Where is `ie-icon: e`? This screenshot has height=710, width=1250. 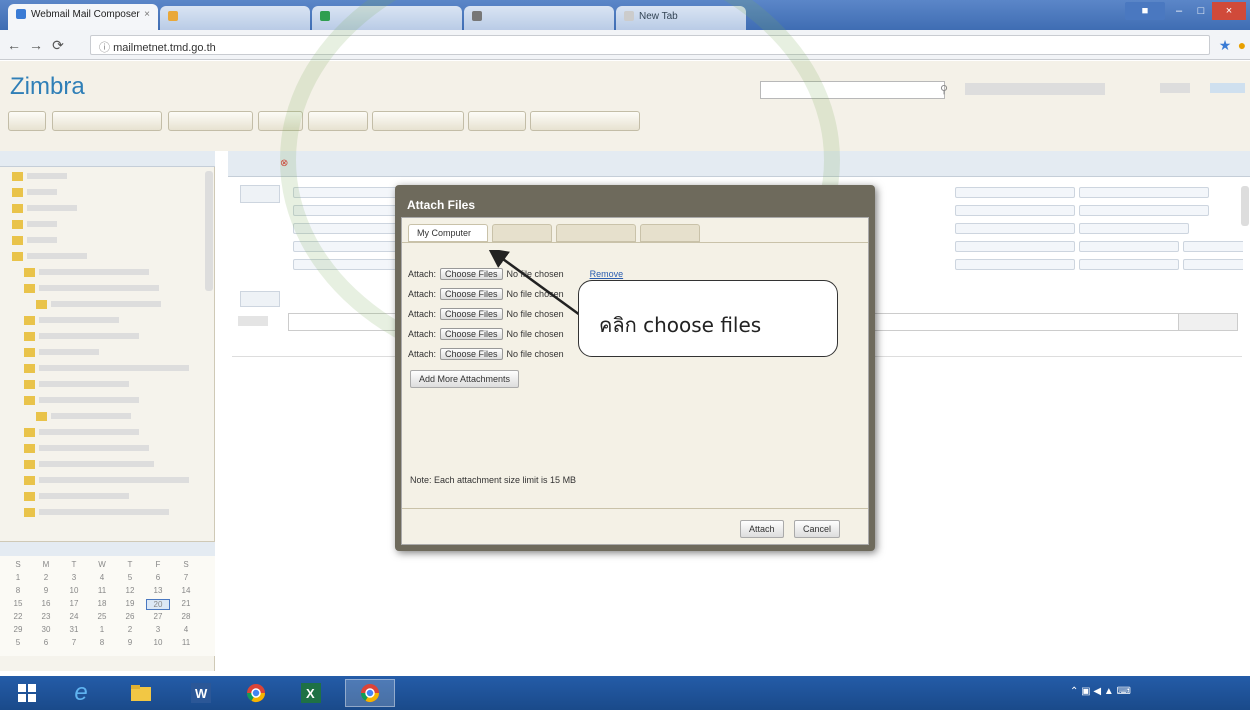
ie-icon: e is located at coordinates (81, 693).